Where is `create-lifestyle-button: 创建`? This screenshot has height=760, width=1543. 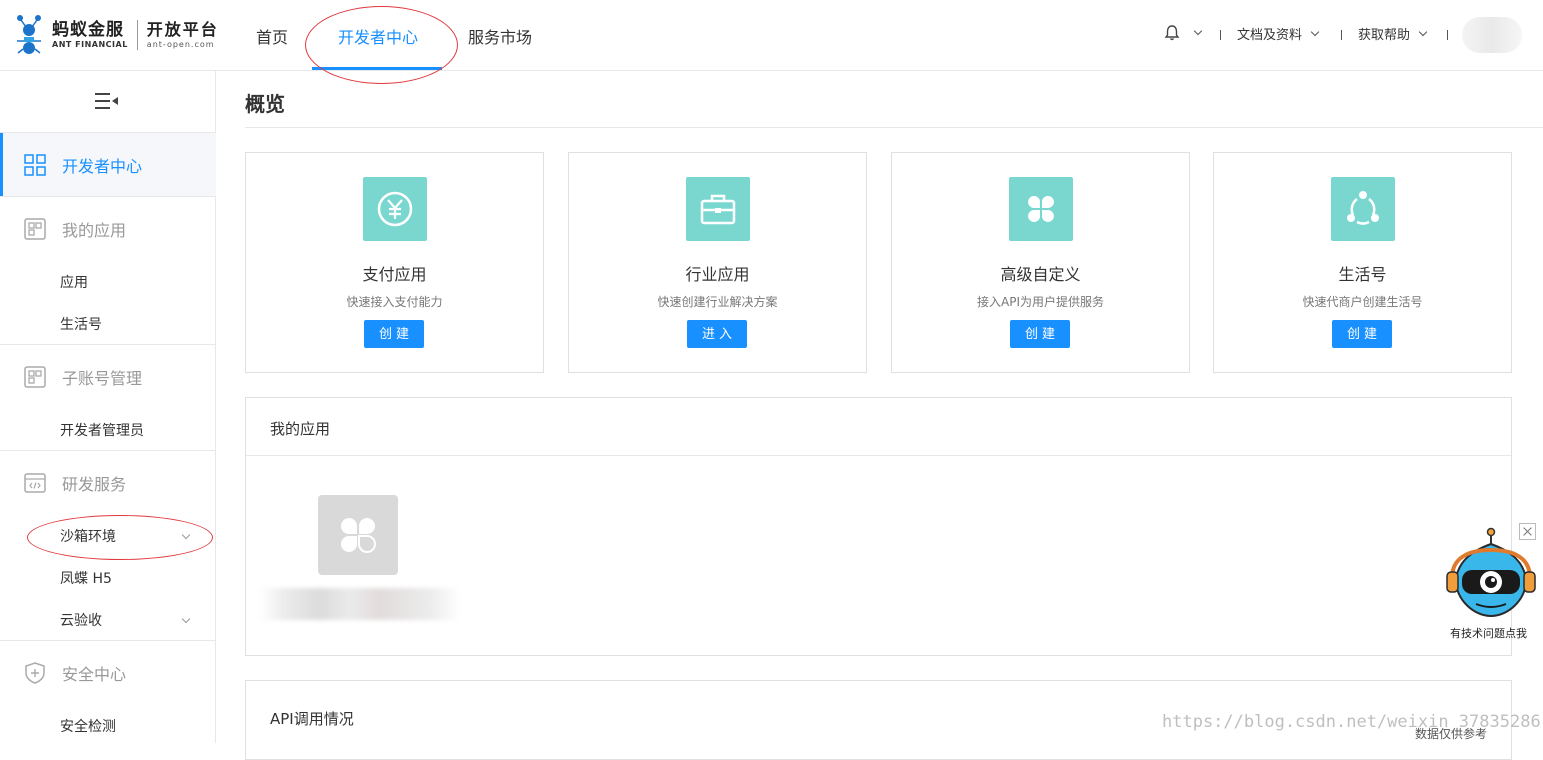 create-lifestyle-button: 创建 is located at coordinates (1362, 334).